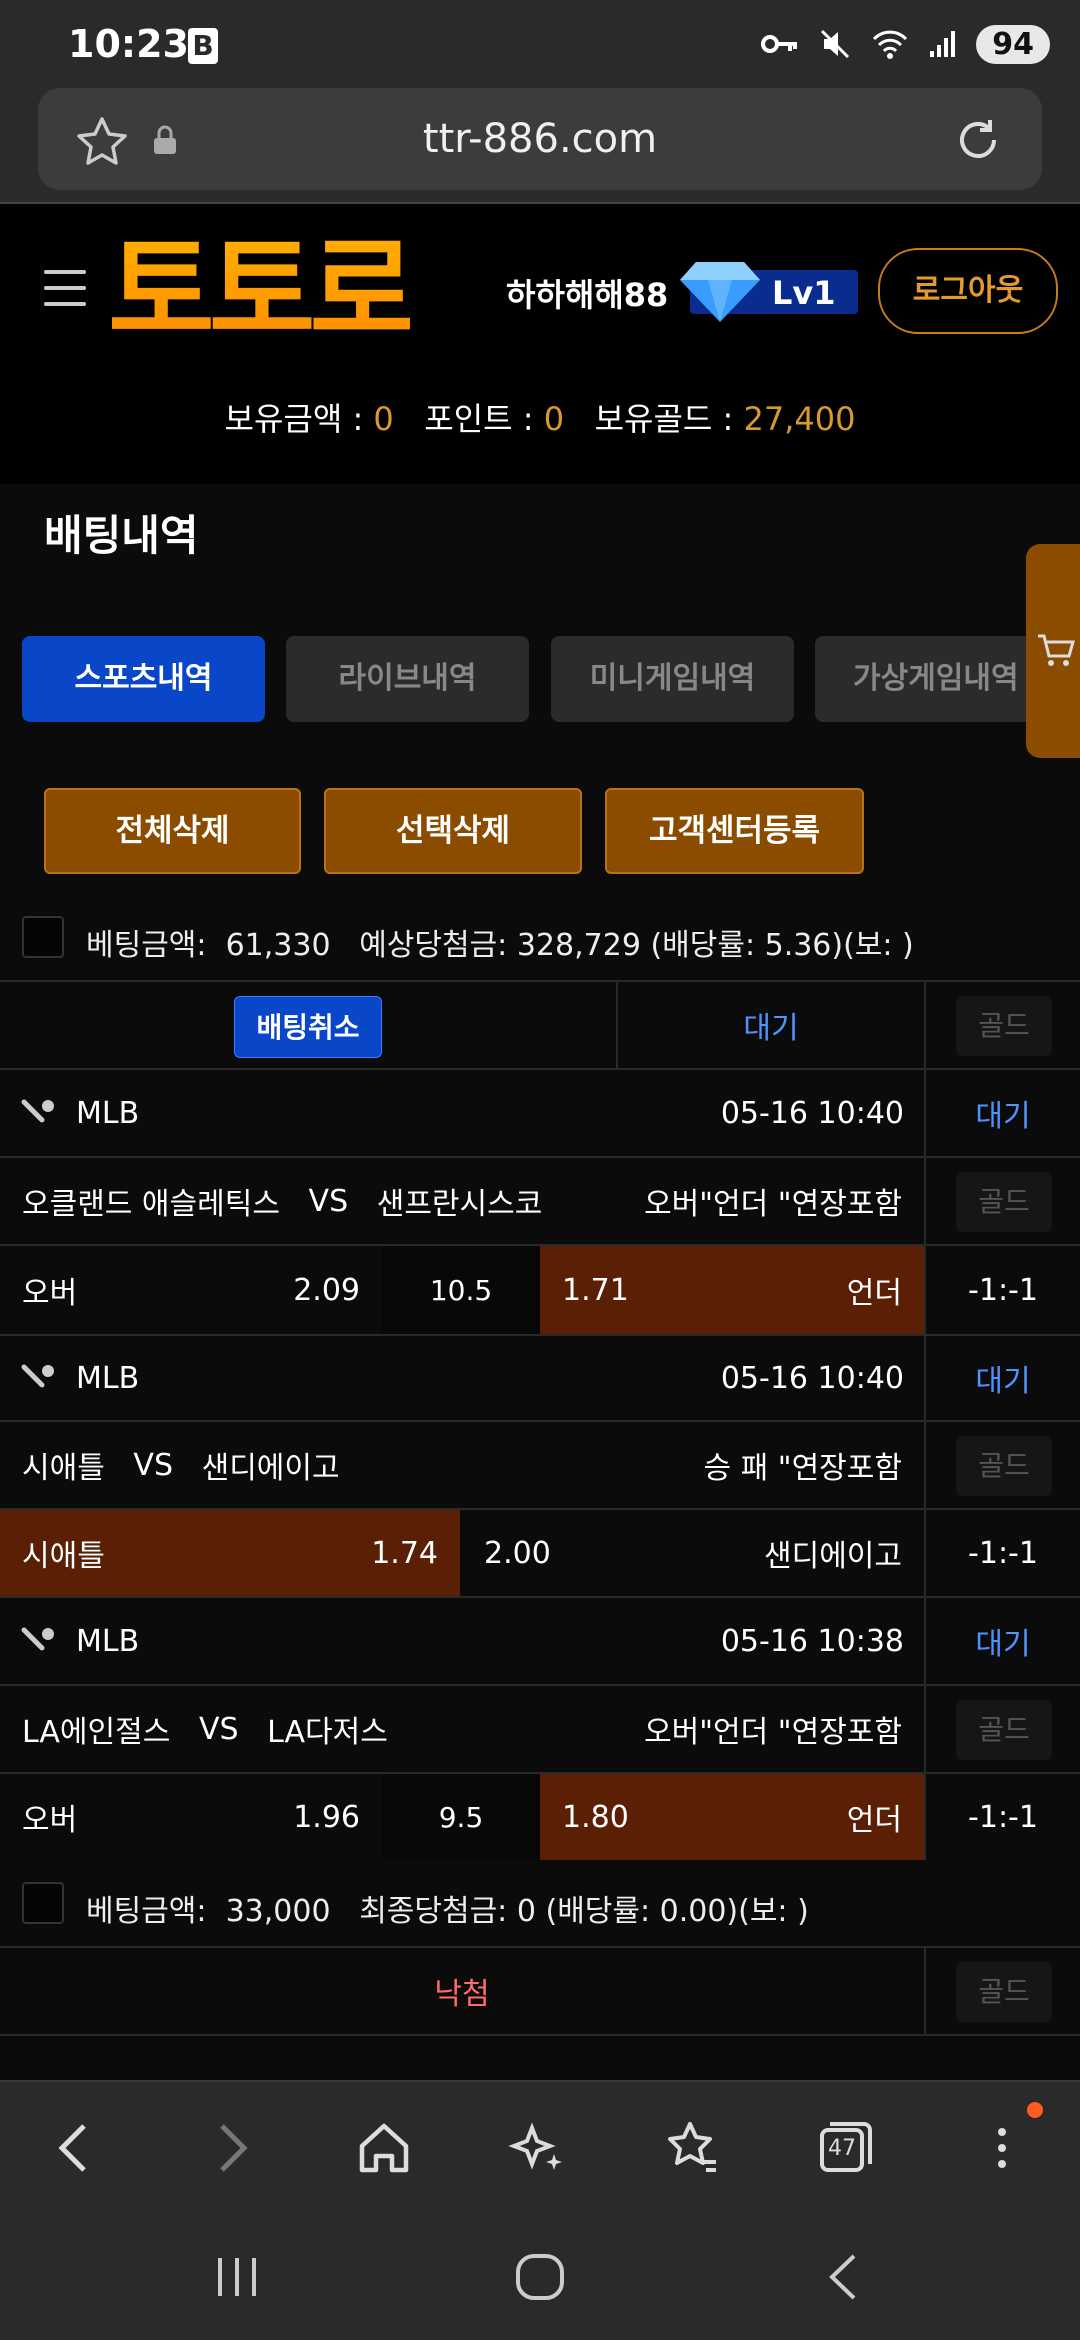 Image resolution: width=1080 pixels, height=2340 pixels. Describe the element at coordinates (143, 679) in the screenshot. I see `tab-sports: 스포츠내역` at that location.